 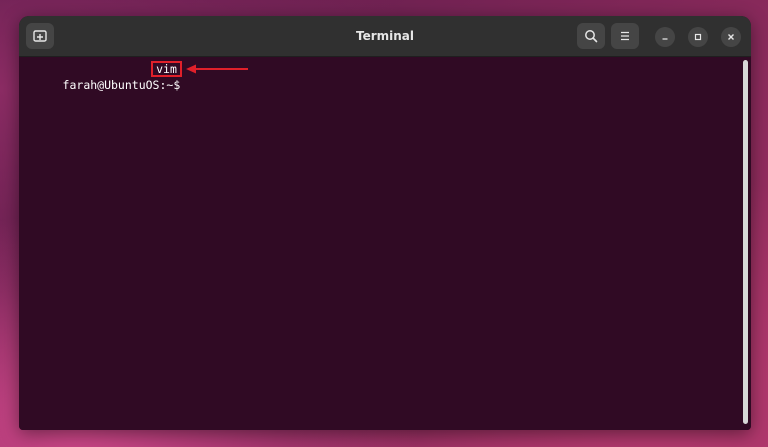 What do you see at coordinates (217, 69) in the screenshot?
I see `annotation-arrow-icon` at bounding box center [217, 69].